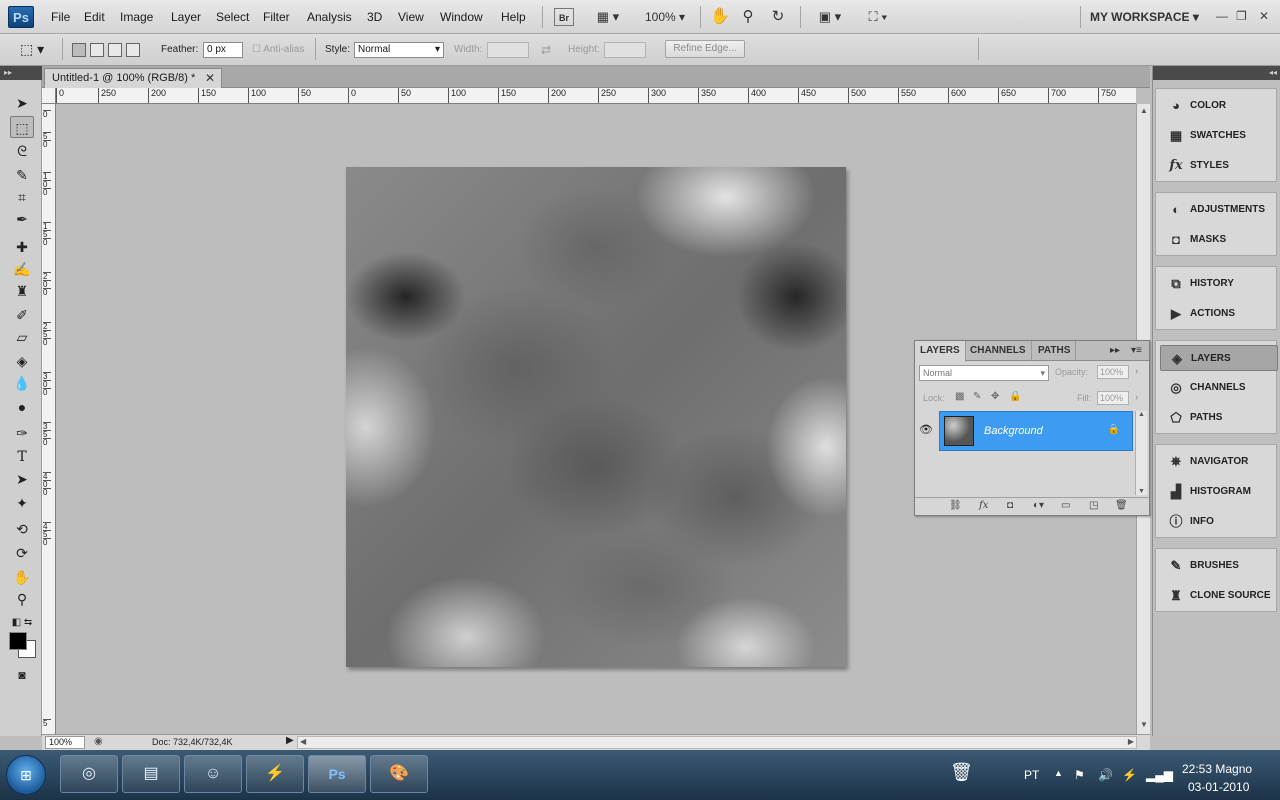  Describe the element at coordinates (133, 50) in the screenshot. I see `intersect-selection-icon` at that location.